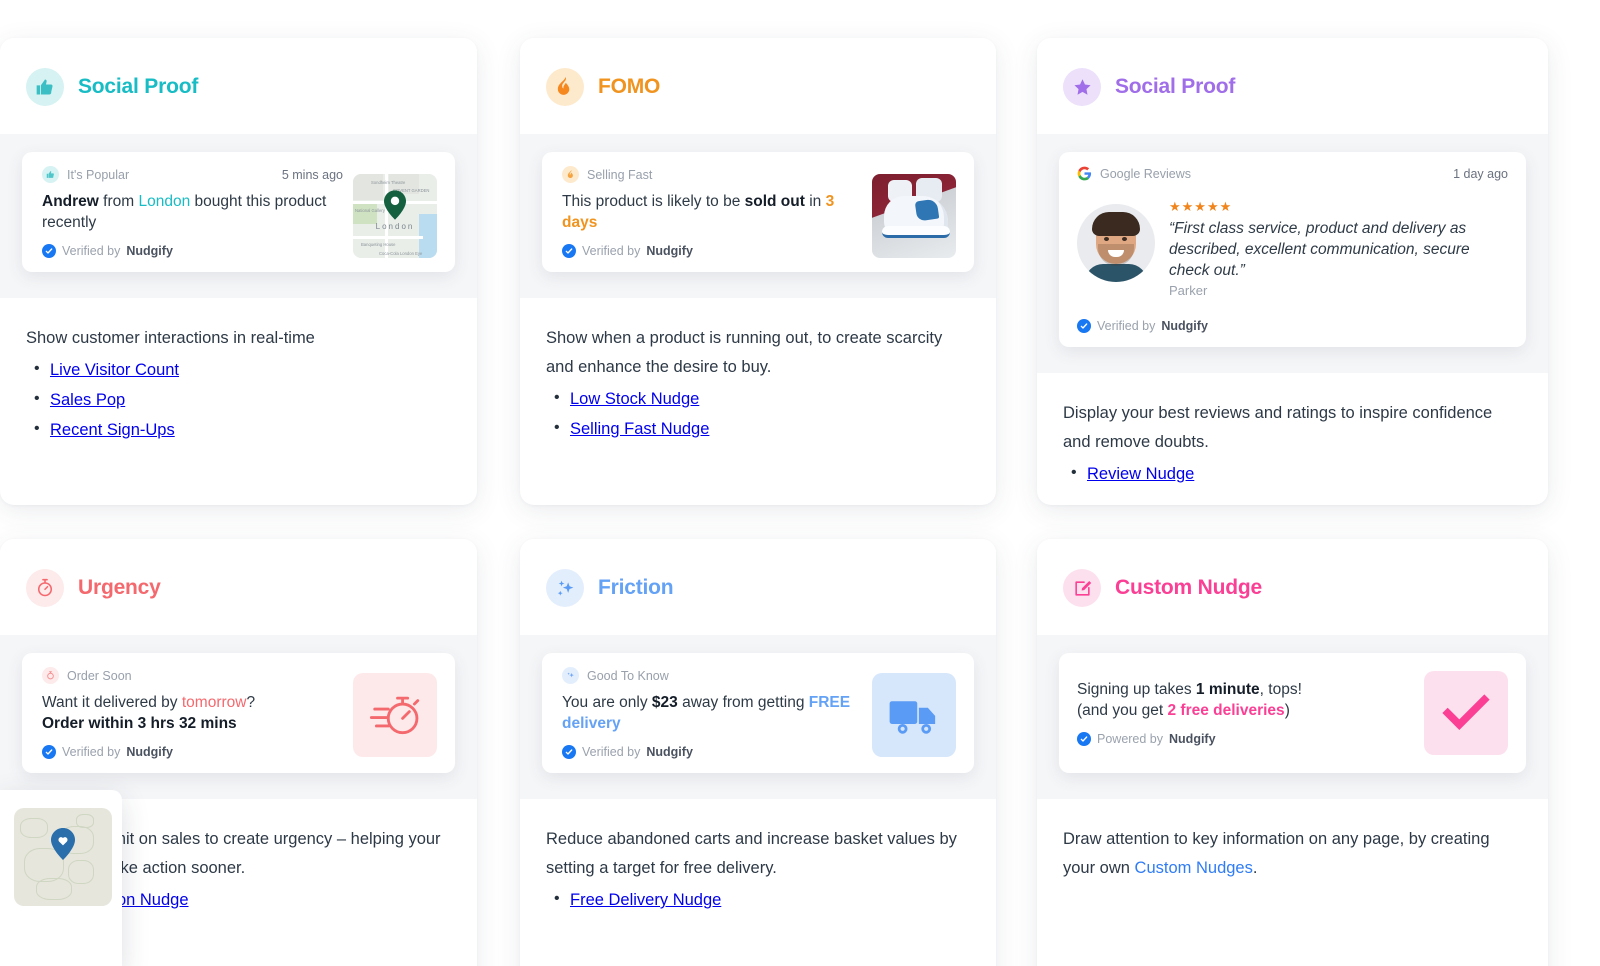  What do you see at coordinates (645, 900) in the screenshot?
I see `link-free-delivery-nudge: Free Delivery Nudge` at bounding box center [645, 900].